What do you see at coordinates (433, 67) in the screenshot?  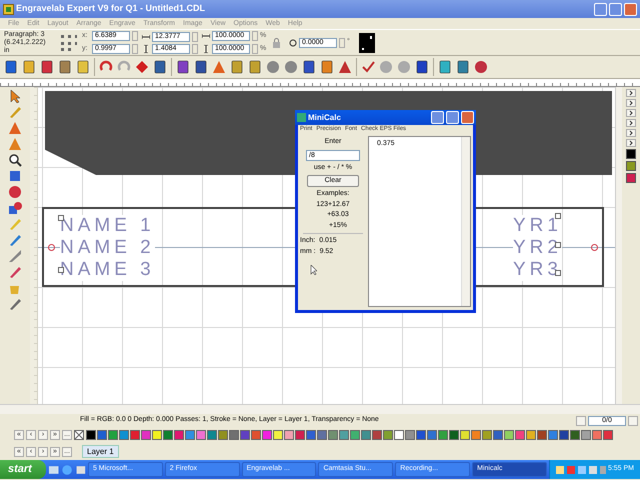 I see `toolbar-divider` at bounding box center [433, 67].